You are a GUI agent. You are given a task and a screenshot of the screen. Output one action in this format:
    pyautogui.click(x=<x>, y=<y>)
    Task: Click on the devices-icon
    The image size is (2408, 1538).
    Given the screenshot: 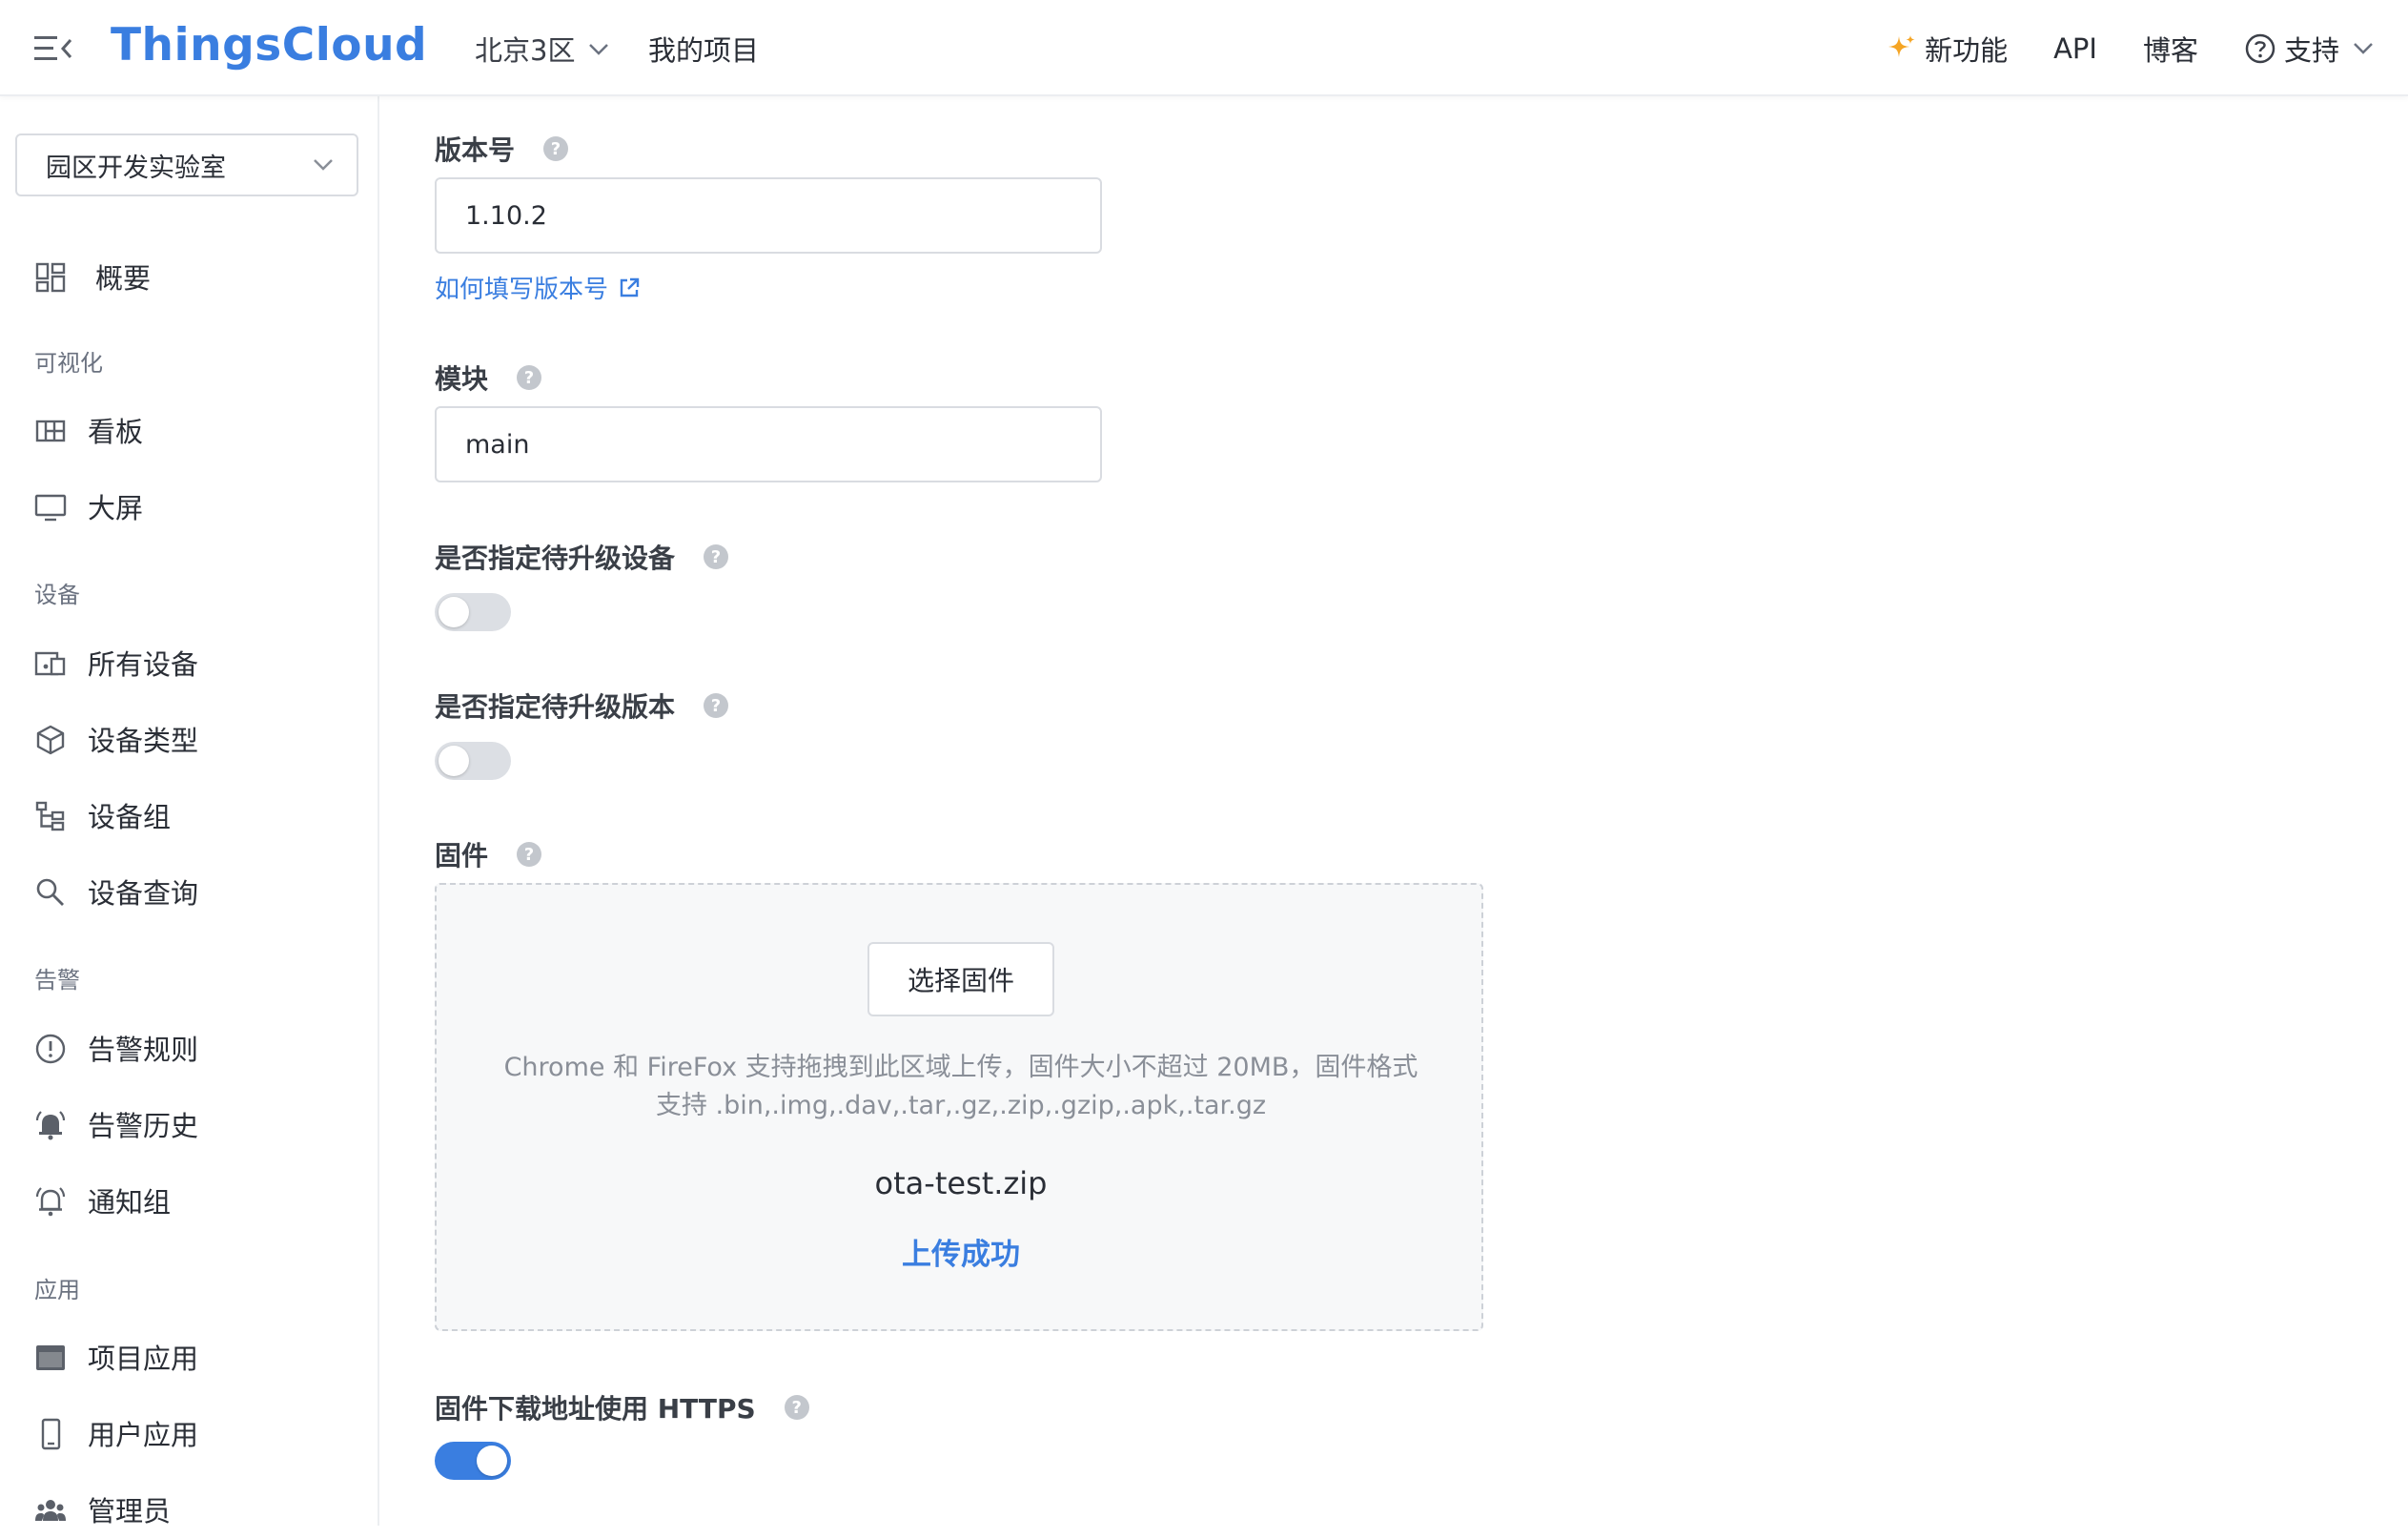 What is the action you would take?
    pyautogui.click(x=50, y=663)
    